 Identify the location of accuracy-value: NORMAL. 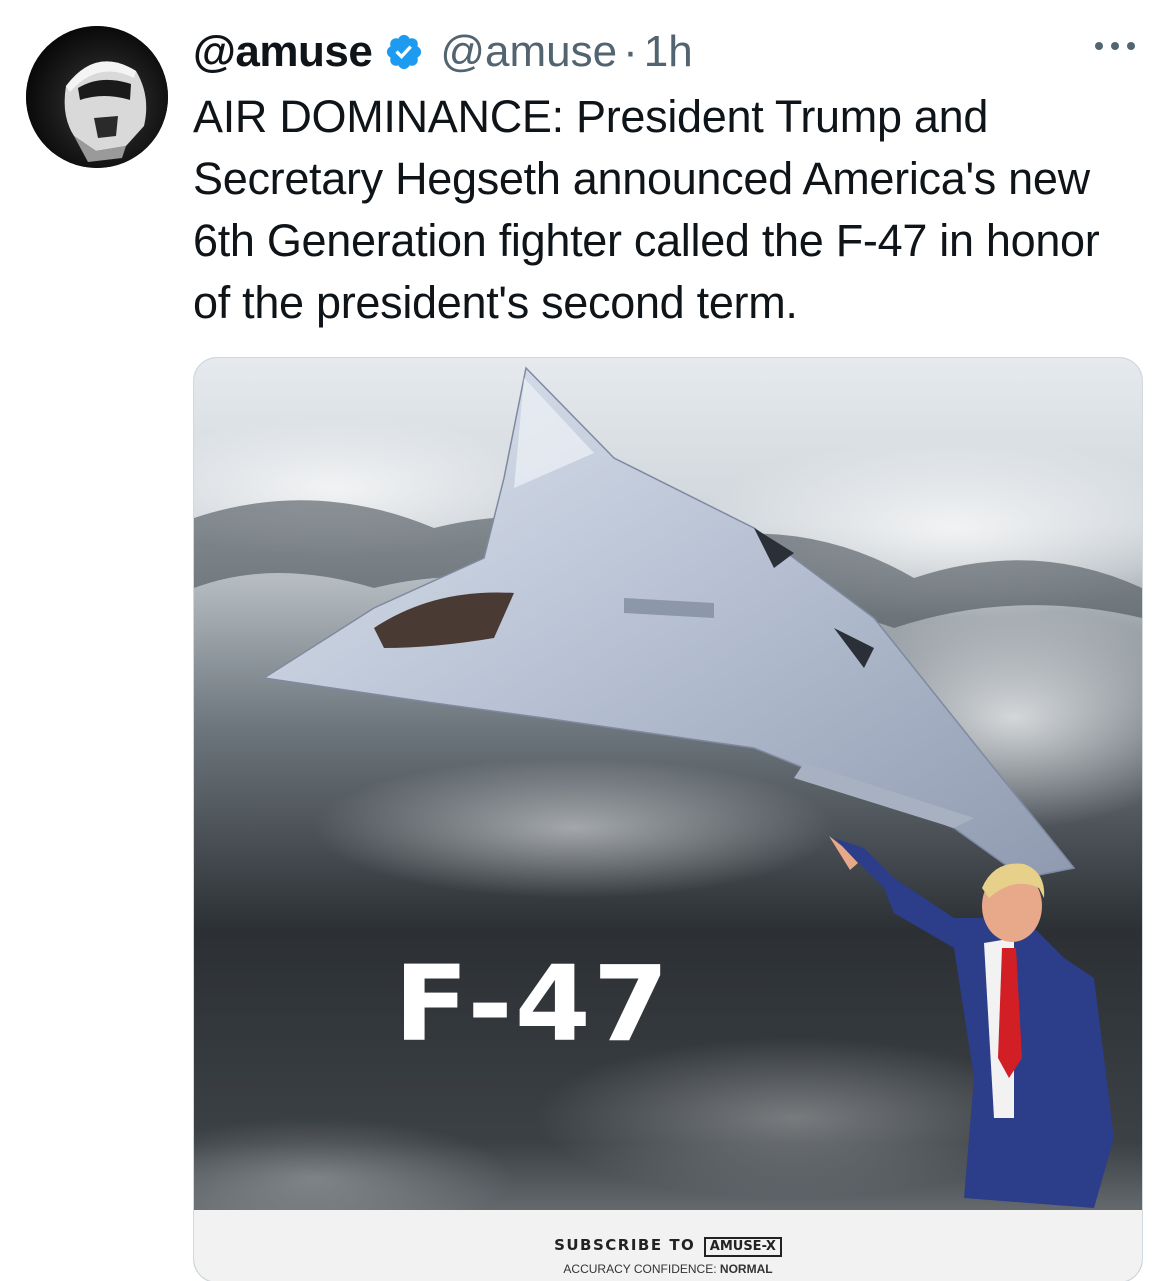
(746, 1269).